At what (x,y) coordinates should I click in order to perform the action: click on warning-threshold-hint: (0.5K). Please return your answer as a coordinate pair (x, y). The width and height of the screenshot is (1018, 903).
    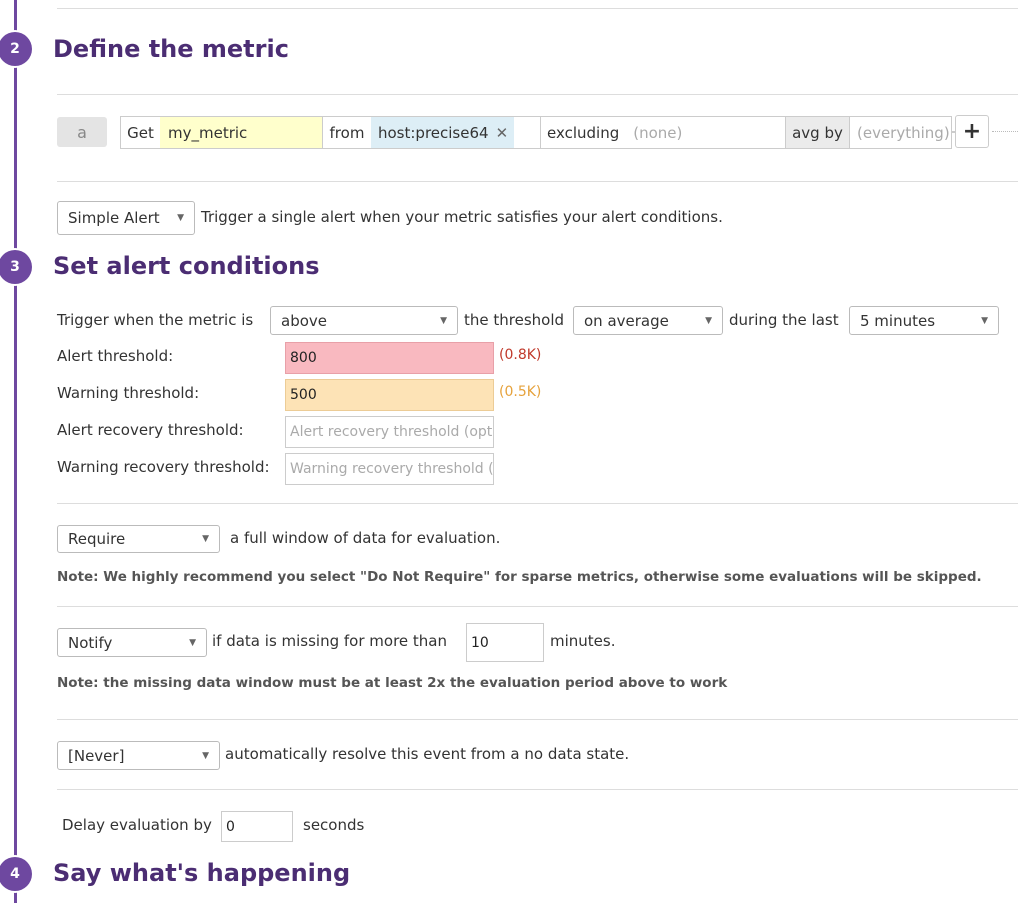
    Looking at the image, I should click on (520, 392).